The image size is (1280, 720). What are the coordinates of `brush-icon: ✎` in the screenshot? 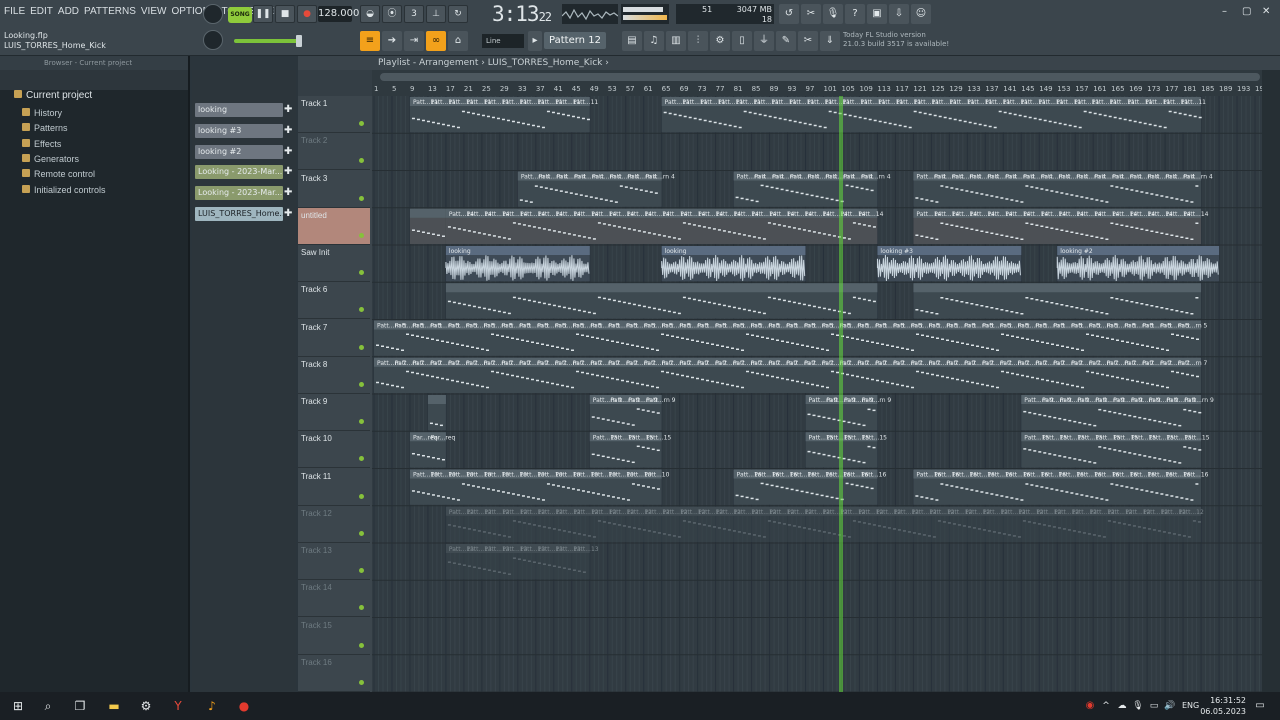 It's located at (786, 41).